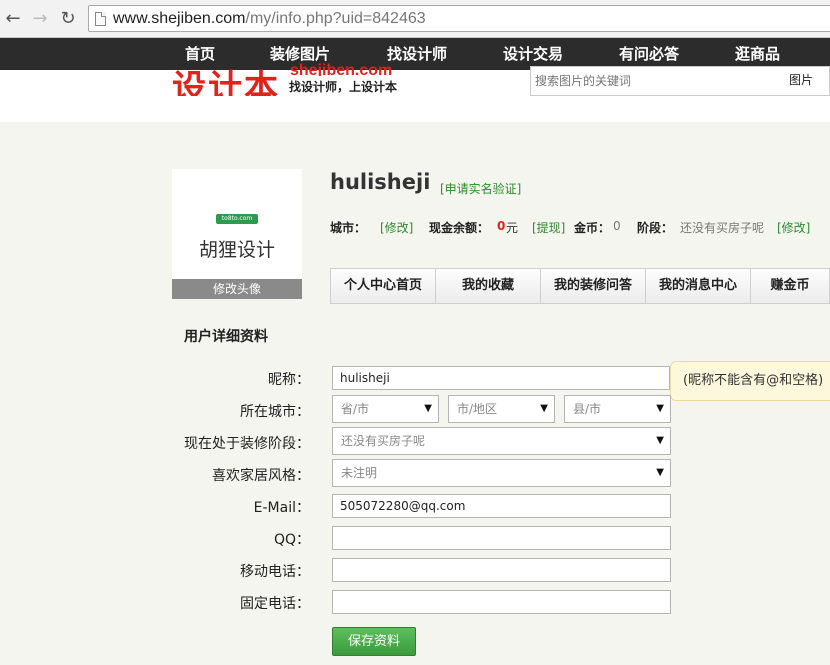 This screenshot has height=665, width=830. What do you see at coordinates (593, 286) in the screenshot?
I see `tab-my-qa: 我的装修问答` at bounding box center [593, 286].